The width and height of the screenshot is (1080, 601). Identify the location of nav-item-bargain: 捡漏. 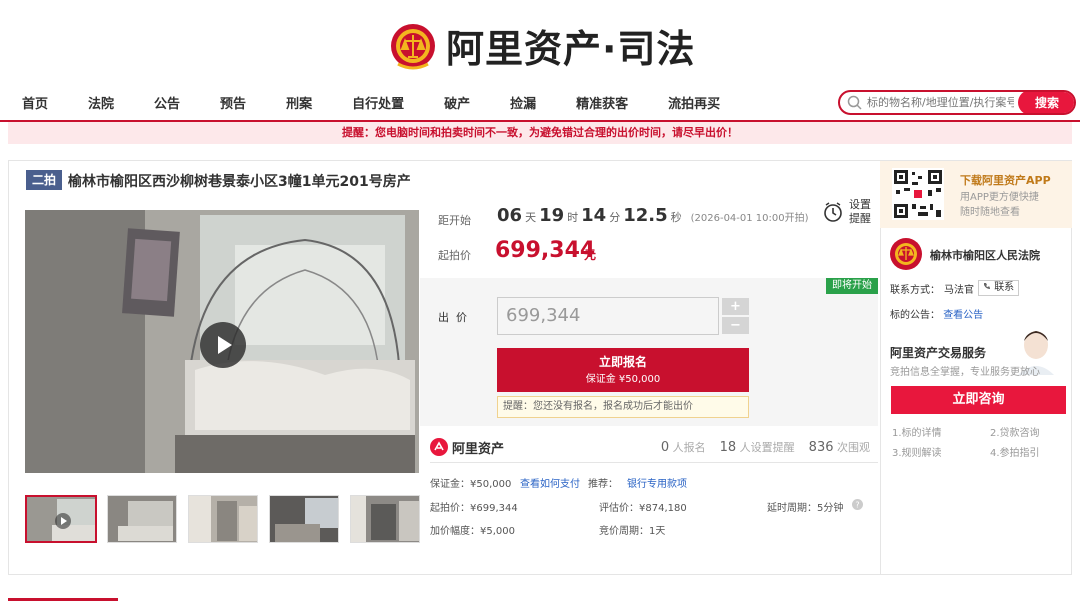
(523, 102).